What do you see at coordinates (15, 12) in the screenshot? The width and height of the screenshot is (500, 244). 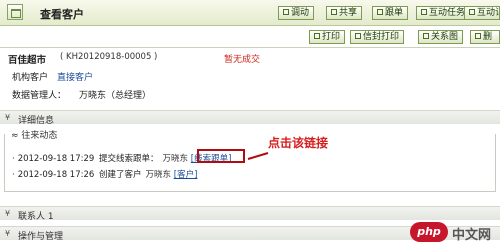 I see `customer-card-icon` at bounding box center [15, 12].